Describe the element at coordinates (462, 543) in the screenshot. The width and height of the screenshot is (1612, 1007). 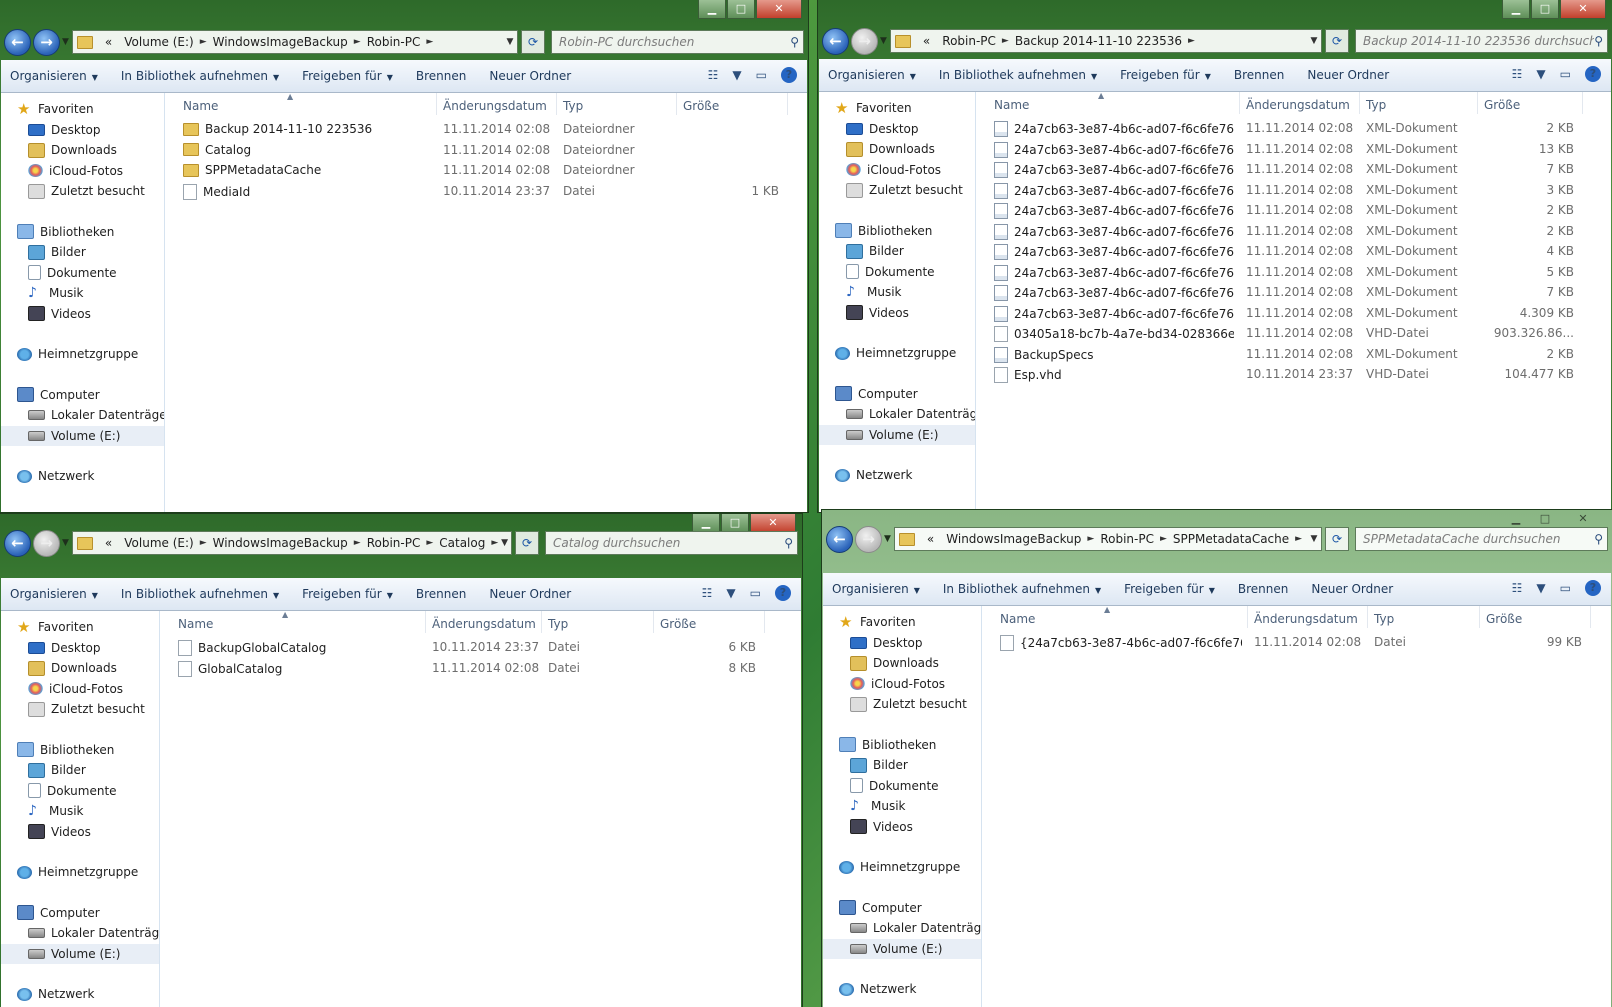
I see `breadcrumb-item: Catalog` at that location.